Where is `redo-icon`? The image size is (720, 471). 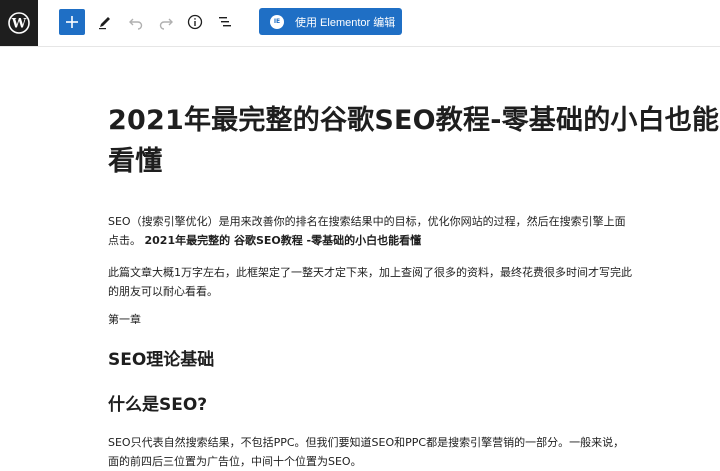 redo-icon is located at coordinates (166, 24).